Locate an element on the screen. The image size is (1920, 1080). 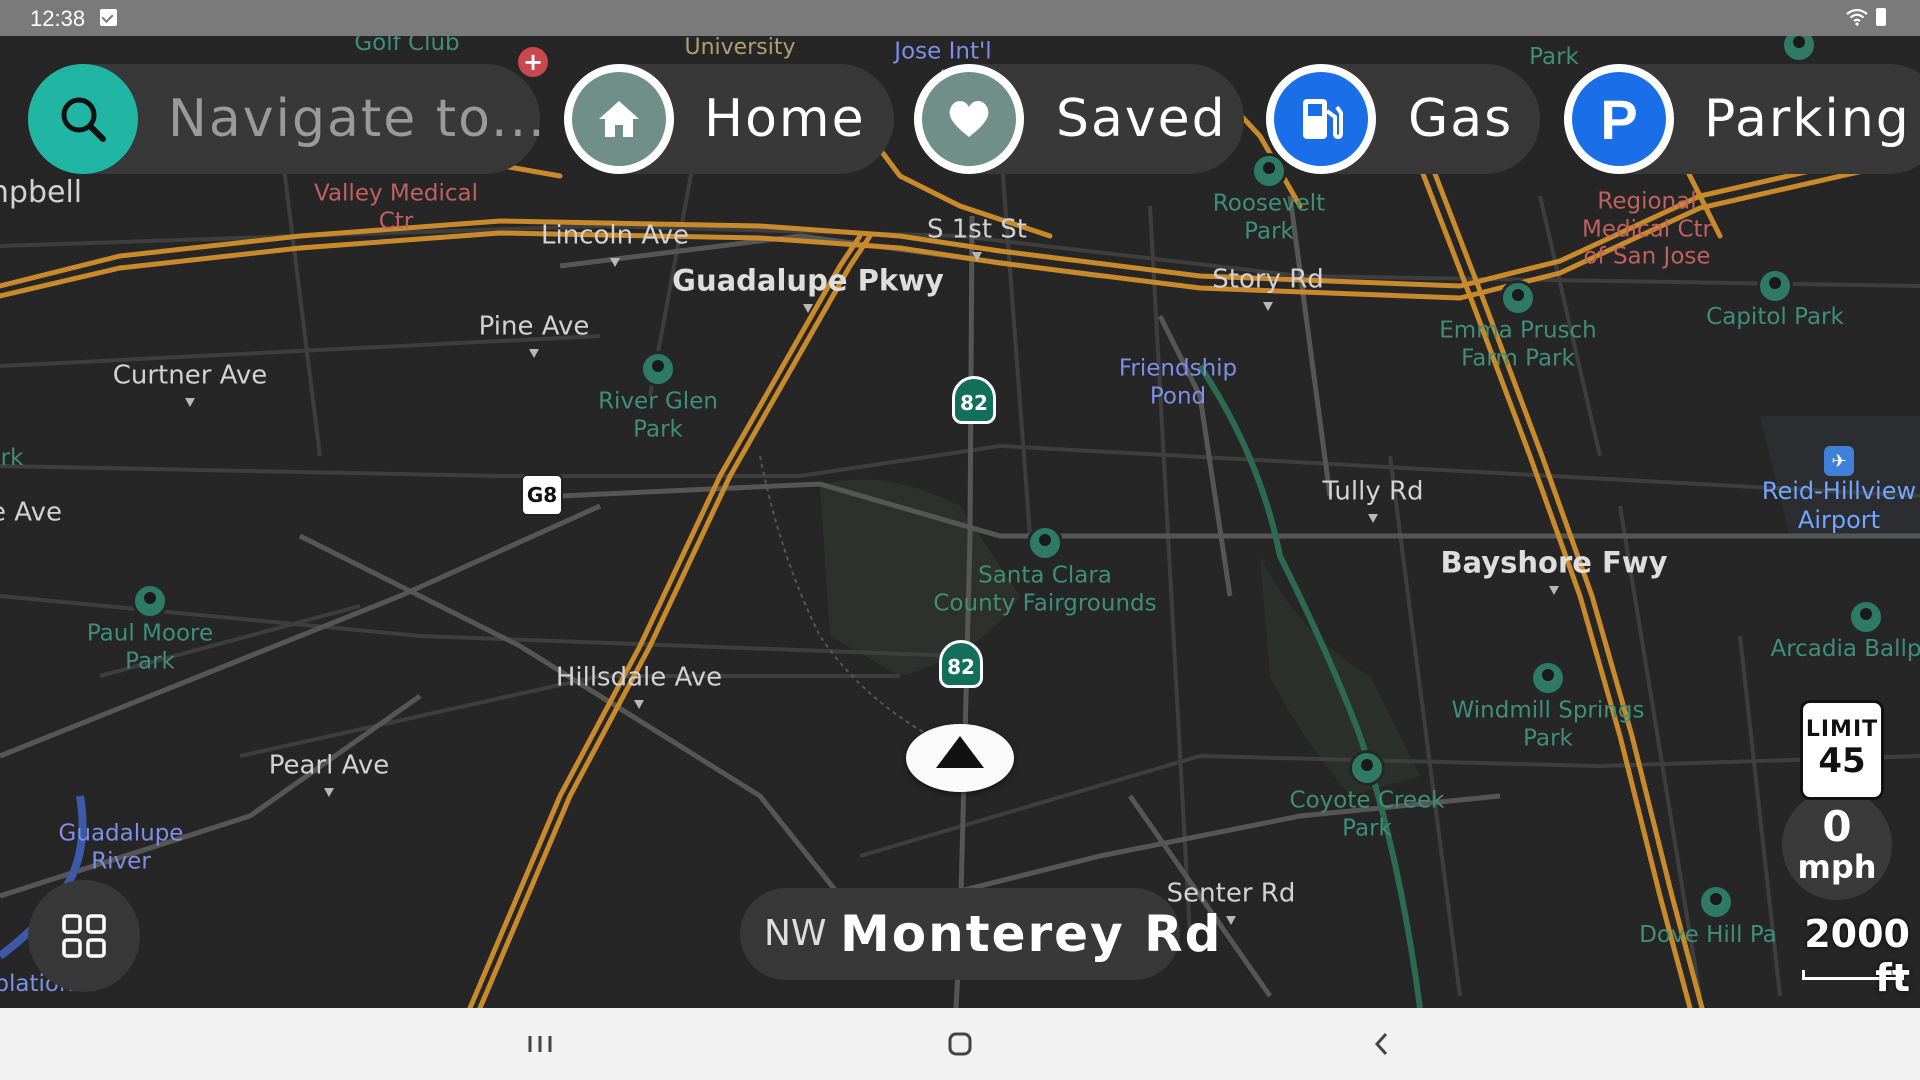
route-g8-shield-icon: G8 is located at coordinates (542, 495).